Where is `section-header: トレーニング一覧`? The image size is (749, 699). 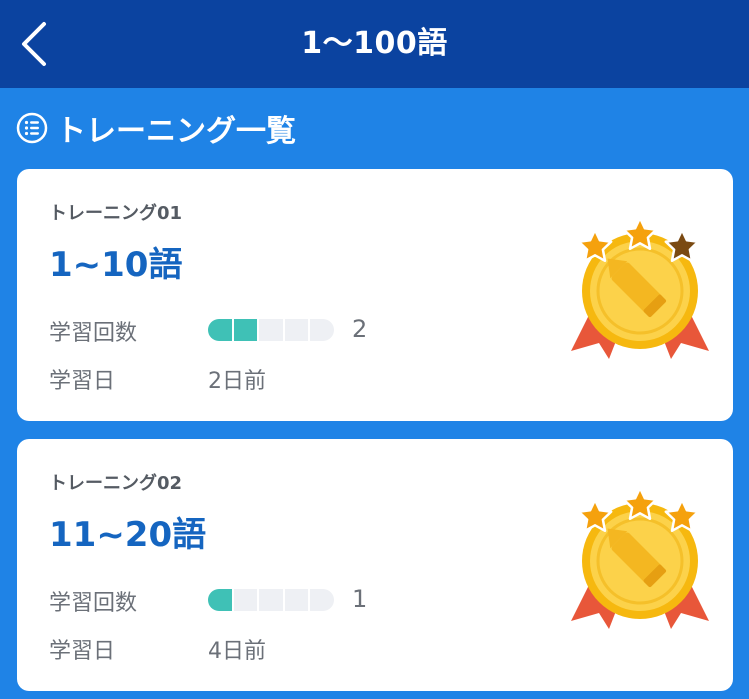
section-header: トレーニング一覧 is located at coordinates (156, 129).